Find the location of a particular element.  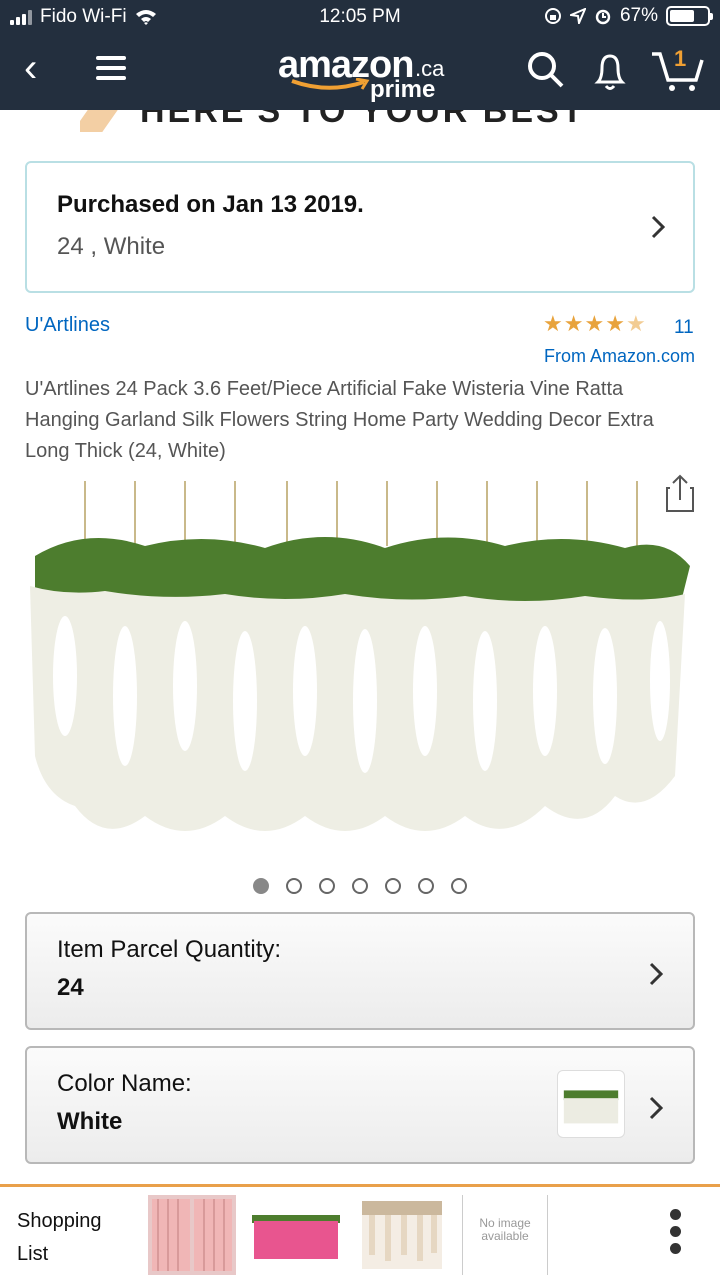

shopping-list-label: Shopping List is located at coordinates (72, 1238).